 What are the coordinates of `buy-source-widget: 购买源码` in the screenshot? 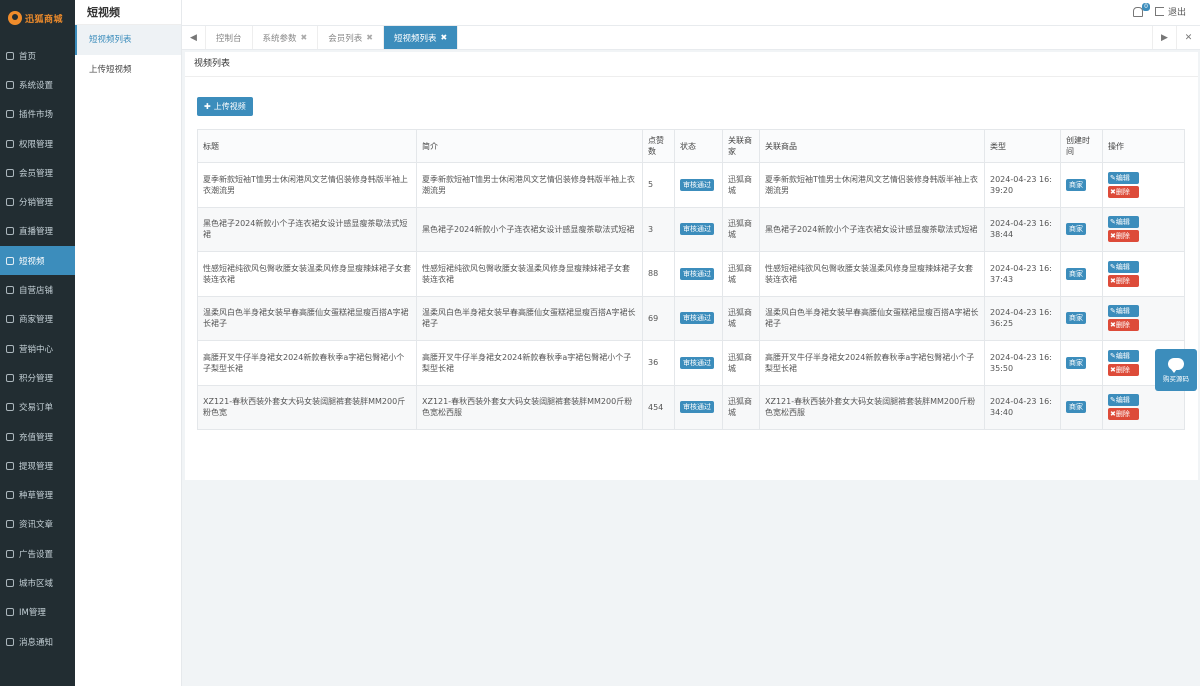 It's located at (1176, 370).